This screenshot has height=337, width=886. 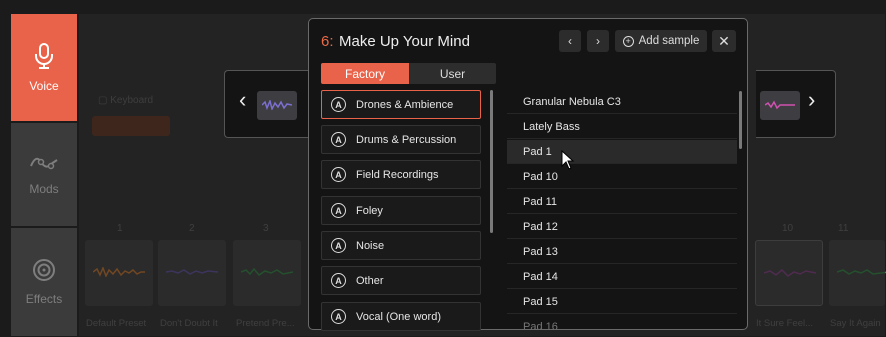 I want to click on sample-item: Pad 16, so click(x=622, y=322).